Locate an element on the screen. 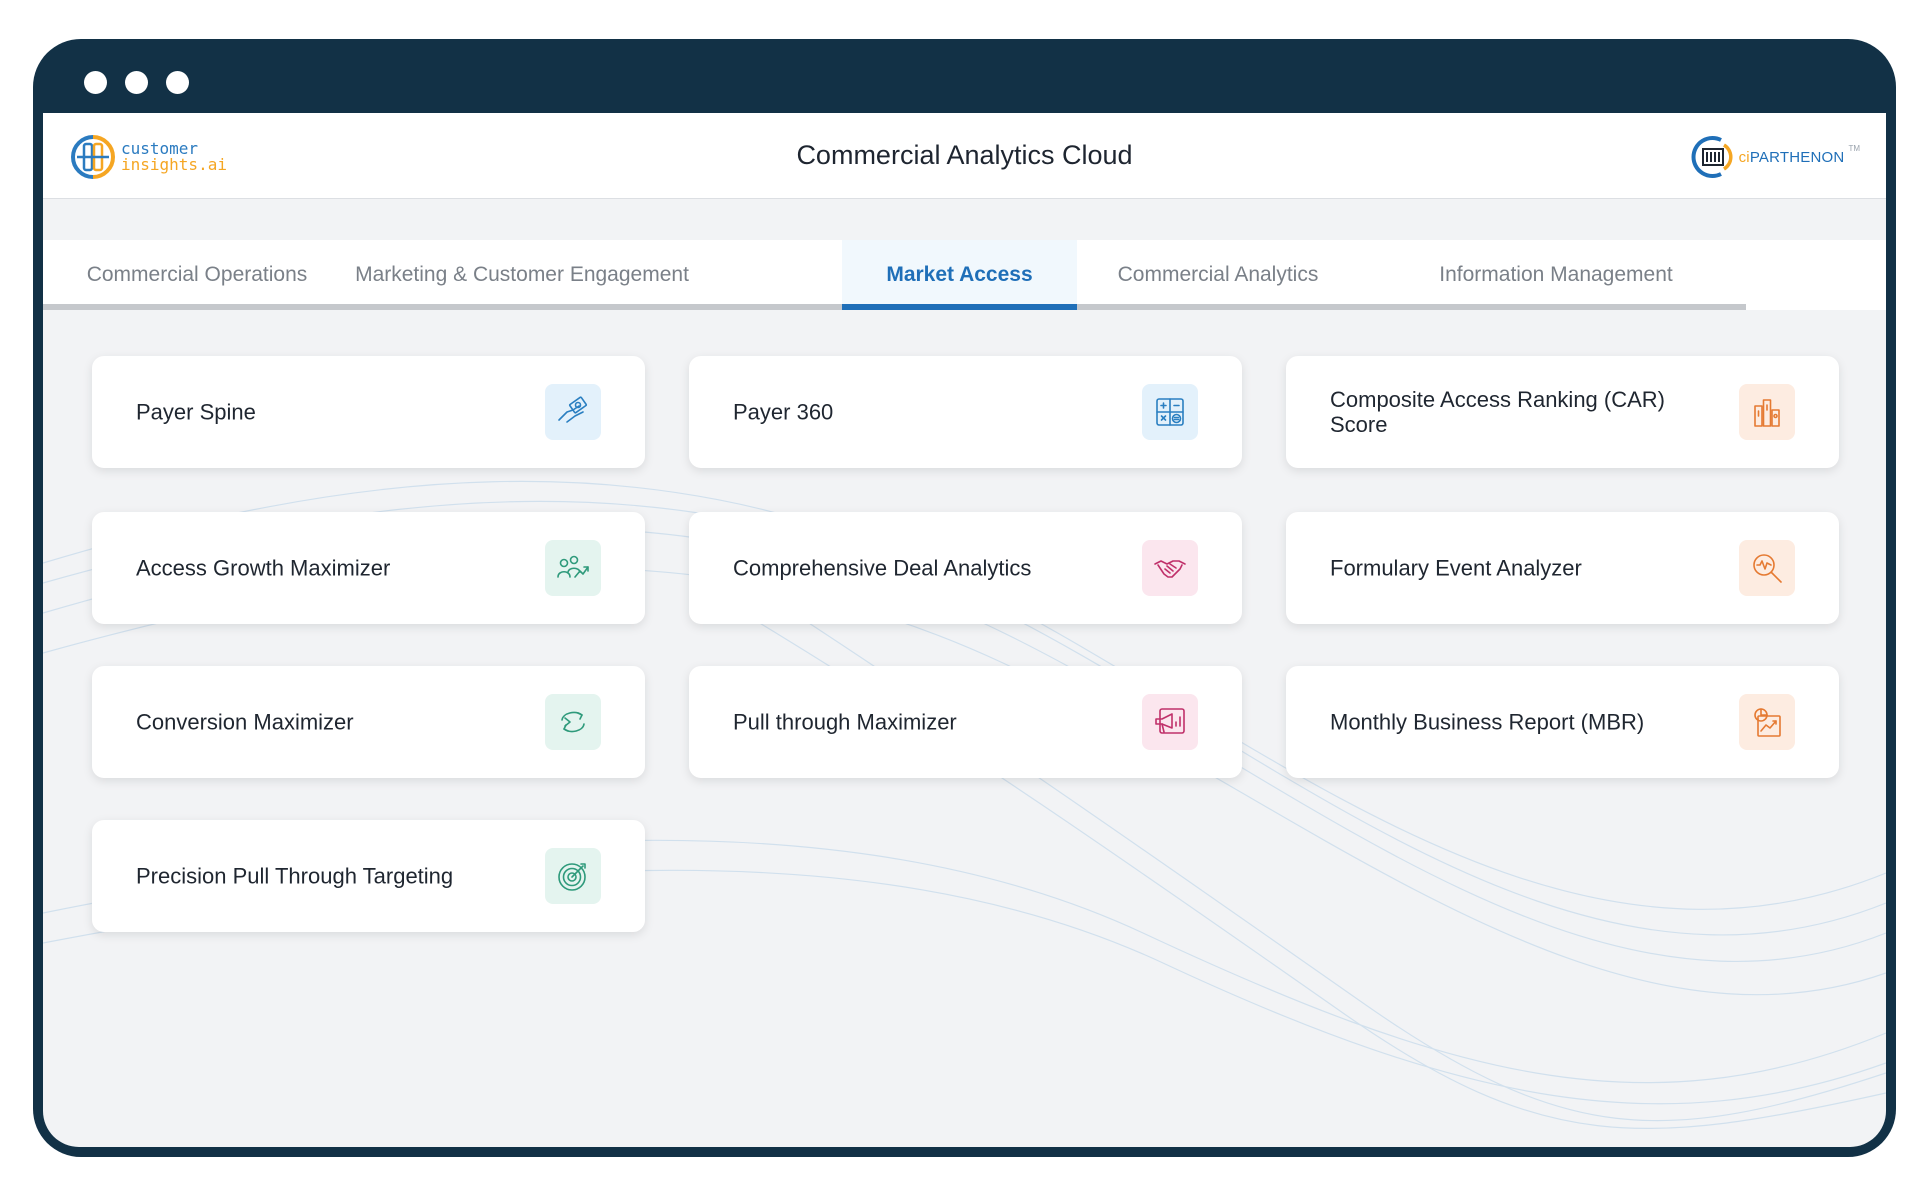 This screenshot has height=1193, width=1920. handshake-icon is located at coordinates (1170, 569).